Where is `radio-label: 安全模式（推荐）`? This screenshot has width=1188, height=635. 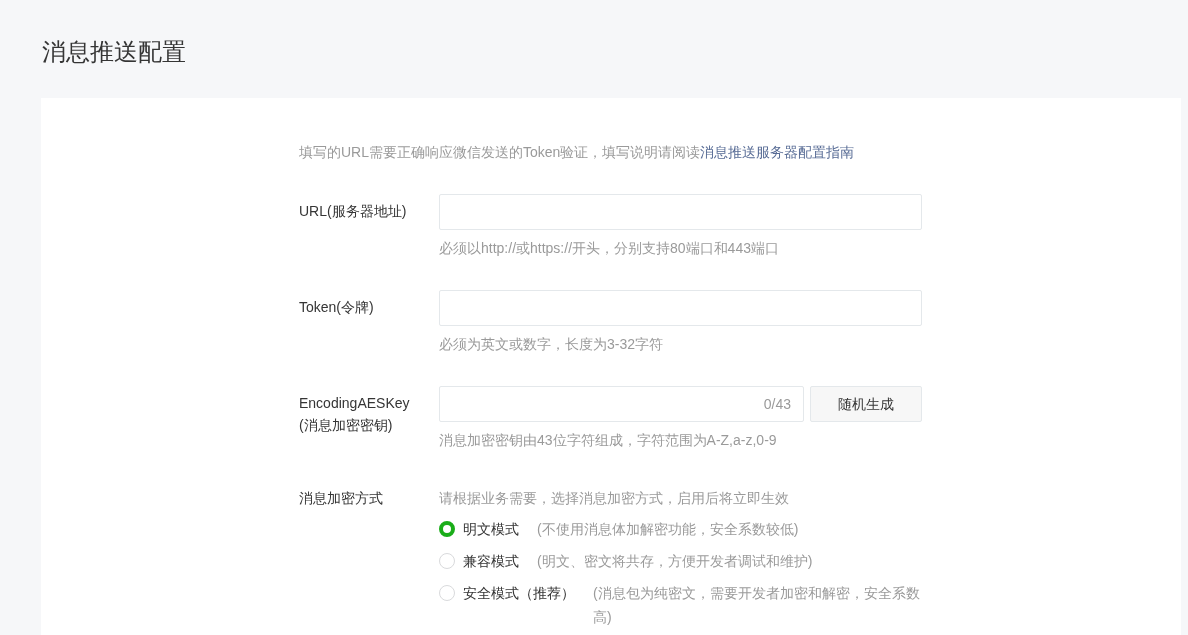 radio-label: 安全模式（推荐） is located at coordinates (519, 593).